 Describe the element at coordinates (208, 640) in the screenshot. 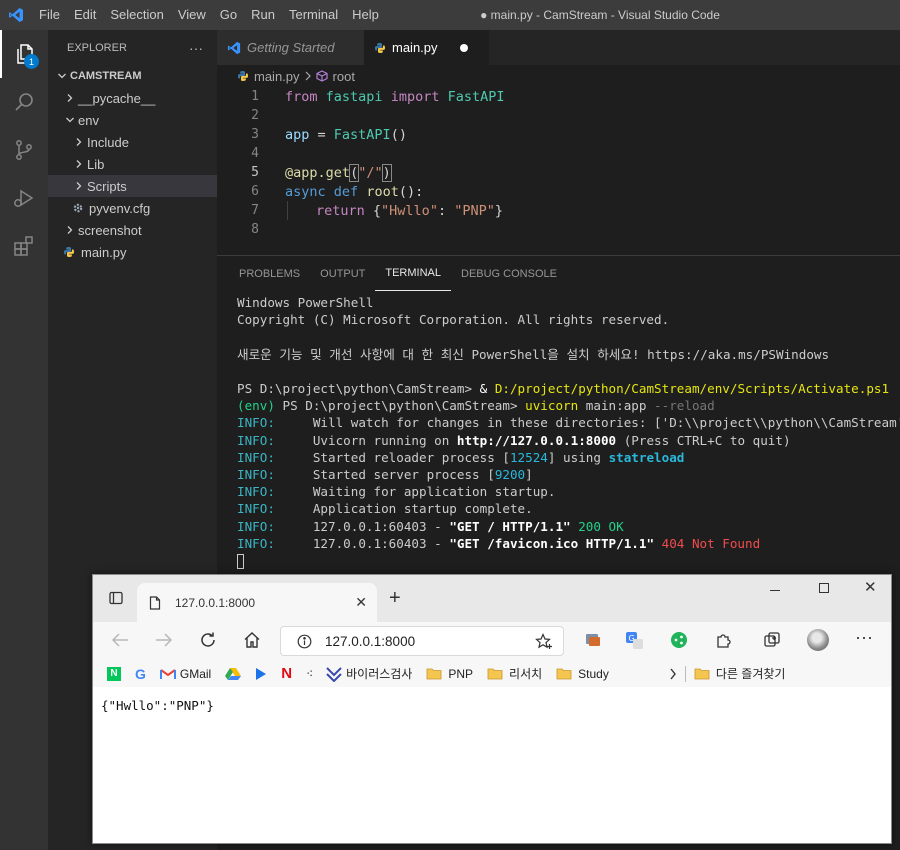

I see `refresh-icon` at that location.